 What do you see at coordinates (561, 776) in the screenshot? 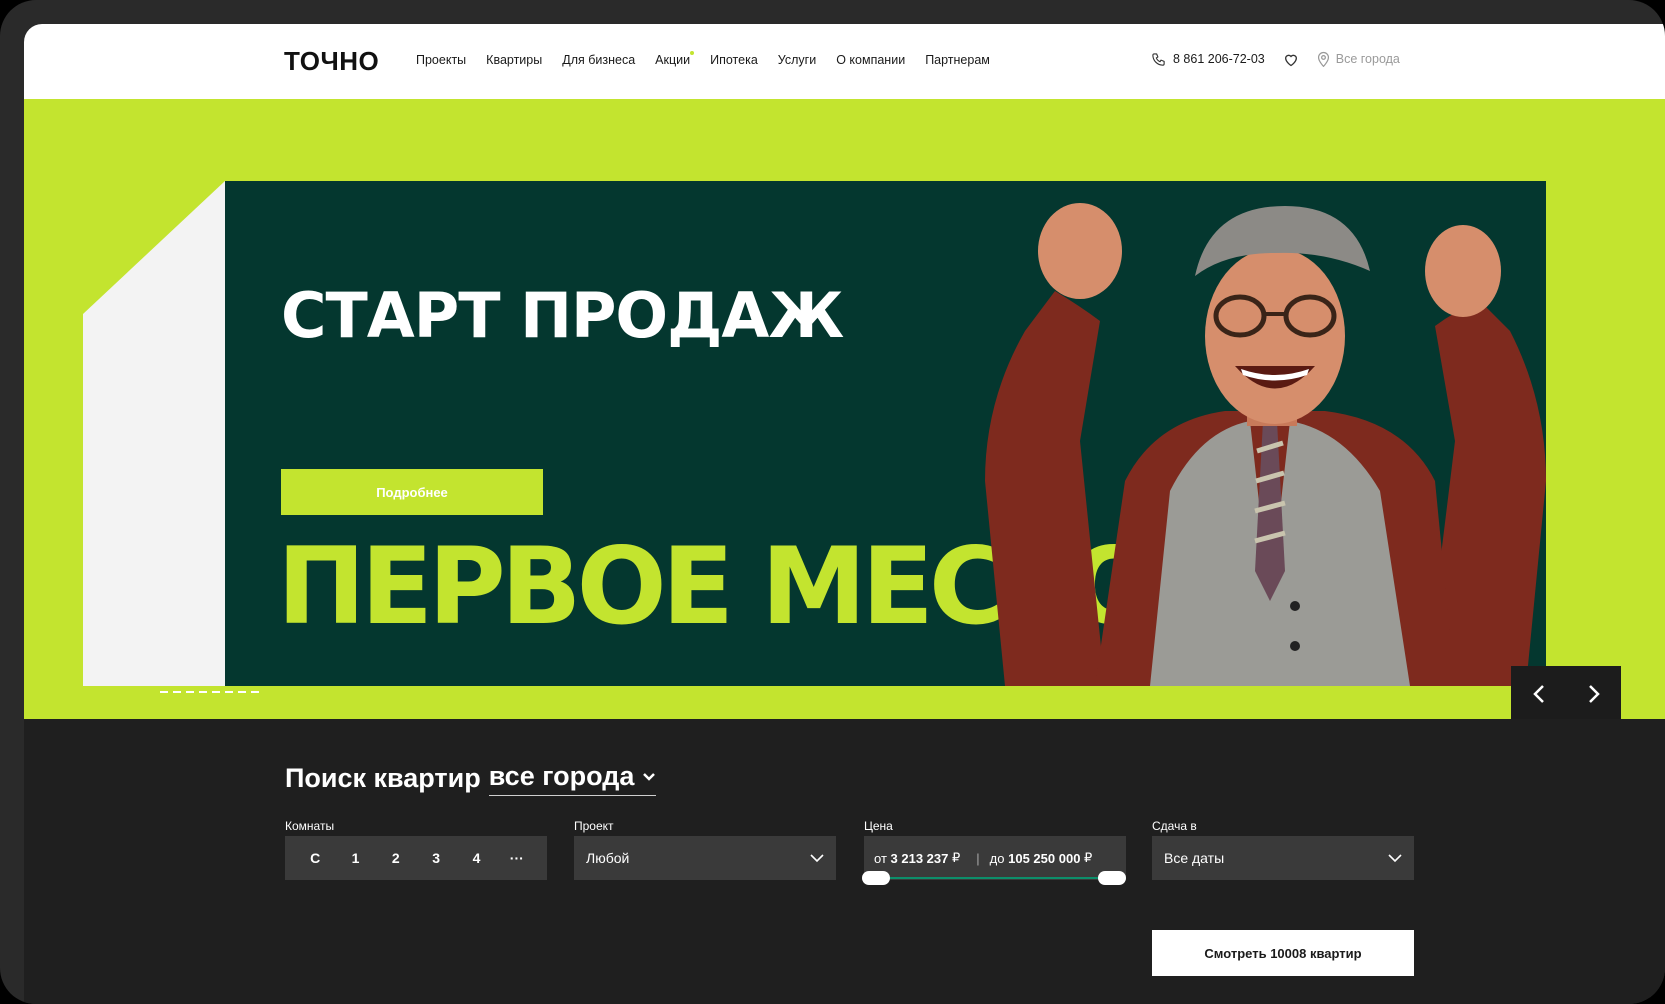
I see `city-dropdown-value: все города` at bounding box center [561, 776].